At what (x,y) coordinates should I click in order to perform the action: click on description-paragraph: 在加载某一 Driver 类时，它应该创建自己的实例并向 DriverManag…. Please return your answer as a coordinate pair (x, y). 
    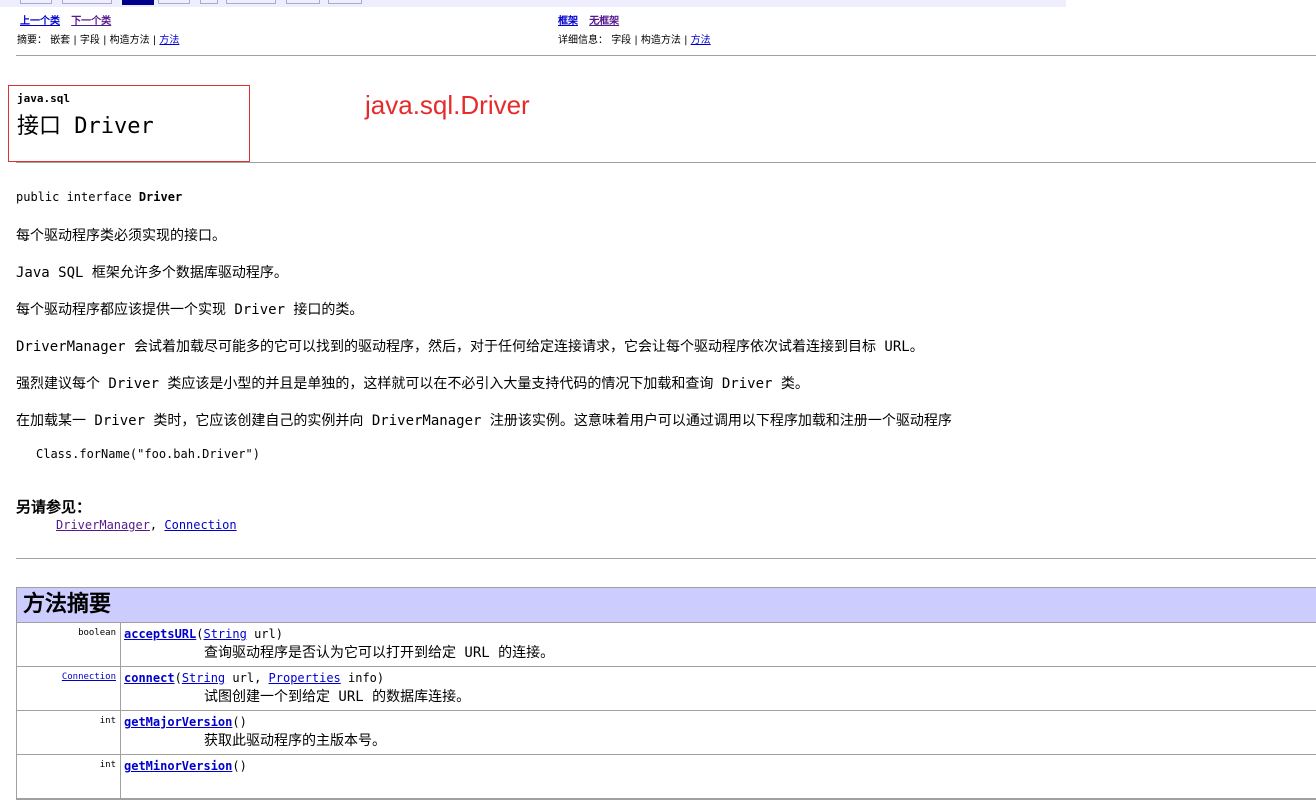
    Looking at the image, I should click on (484, 421).